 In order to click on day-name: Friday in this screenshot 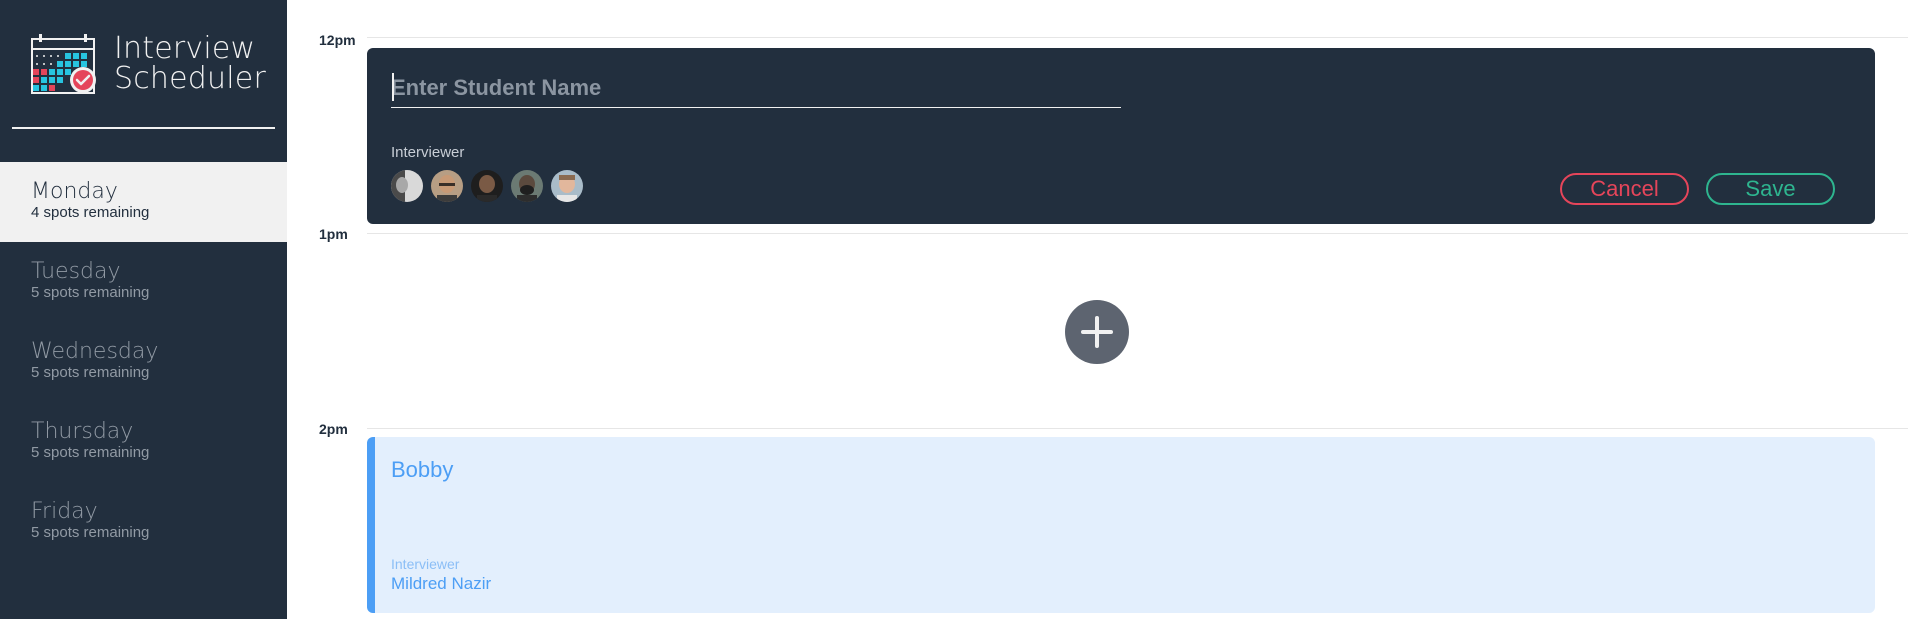, I will do `click(64, 511)`.